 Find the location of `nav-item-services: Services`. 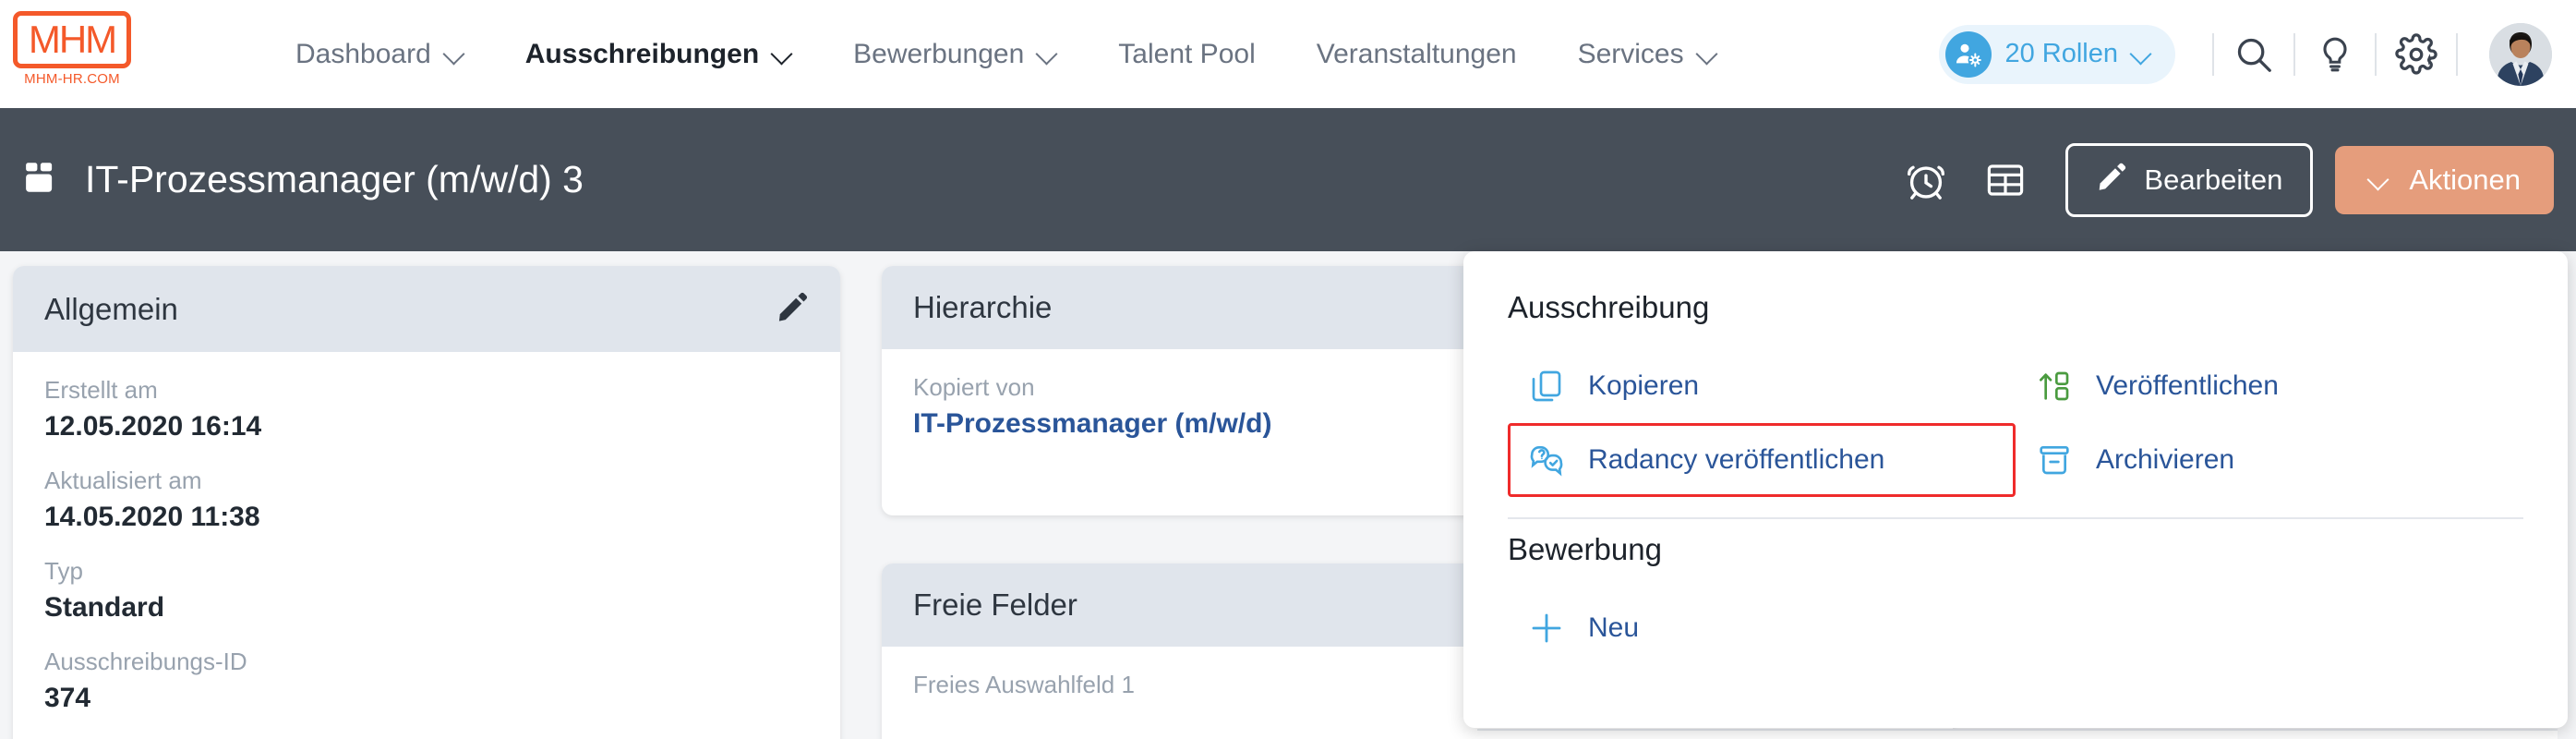

nav-item-services: Services is located at coordinates (1647, 54).